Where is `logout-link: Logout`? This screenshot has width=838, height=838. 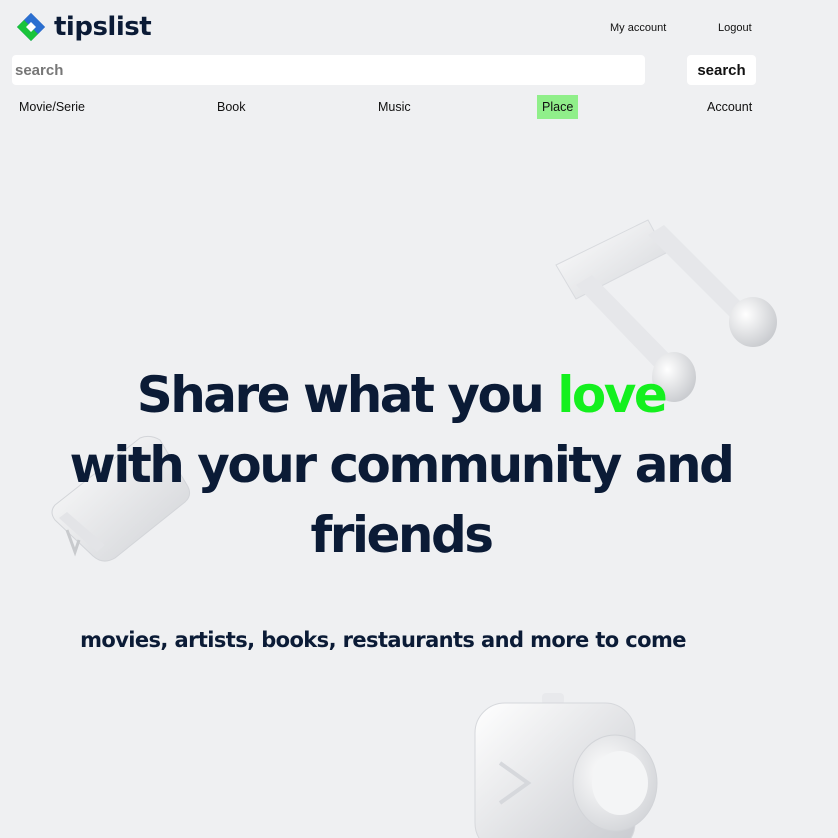 logout-link: Logout is located at coordinates (735, 28).